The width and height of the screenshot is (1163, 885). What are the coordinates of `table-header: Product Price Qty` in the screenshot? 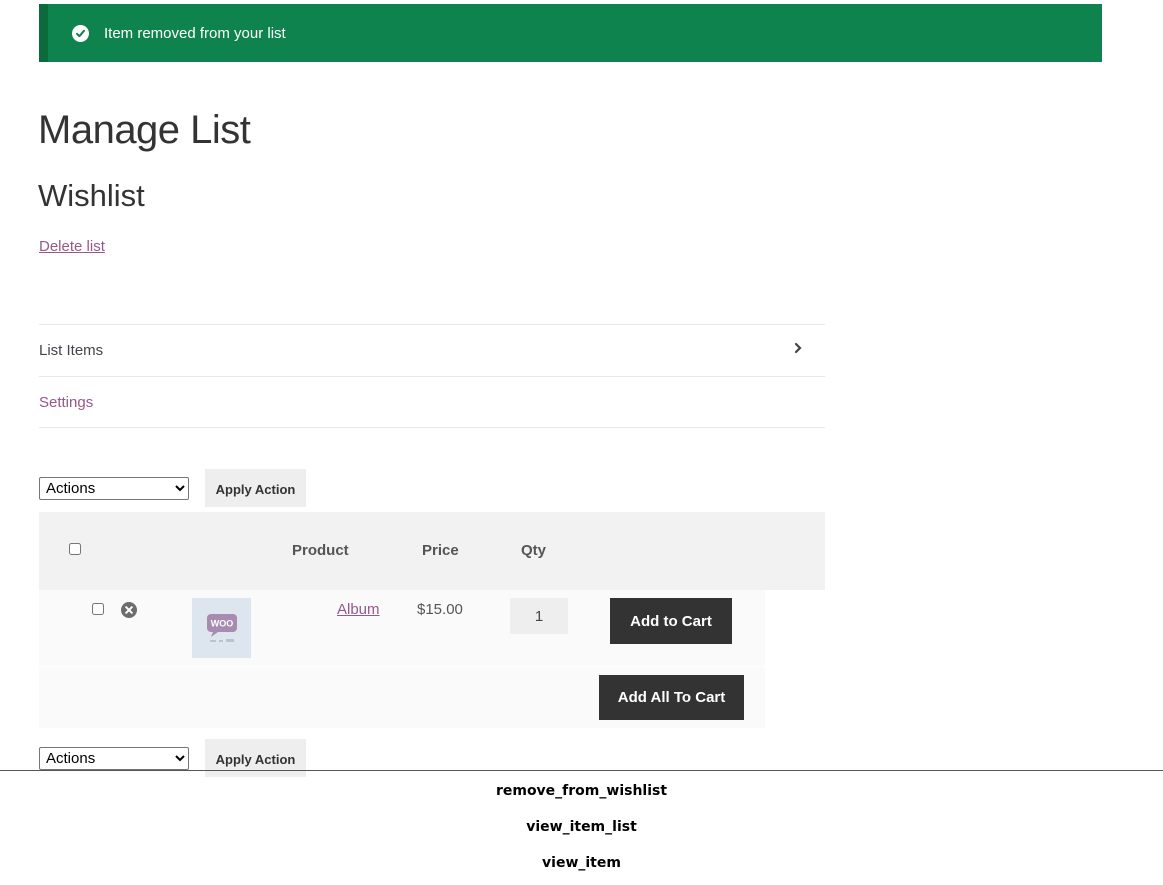 It's located at (432, 551).